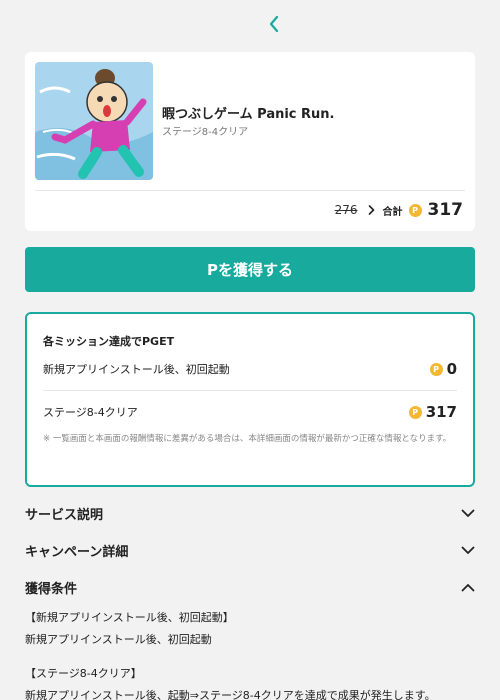  I want to click on back-button, so click(274, 24).